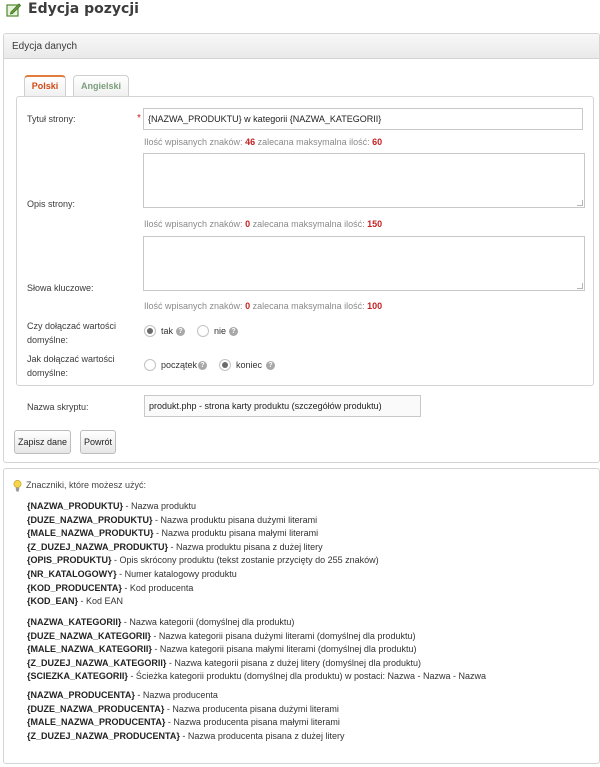  Describe the element at coordinates (160, 506) in the screenshot. I see `tag-description: - Nazwa produktu` at that location.